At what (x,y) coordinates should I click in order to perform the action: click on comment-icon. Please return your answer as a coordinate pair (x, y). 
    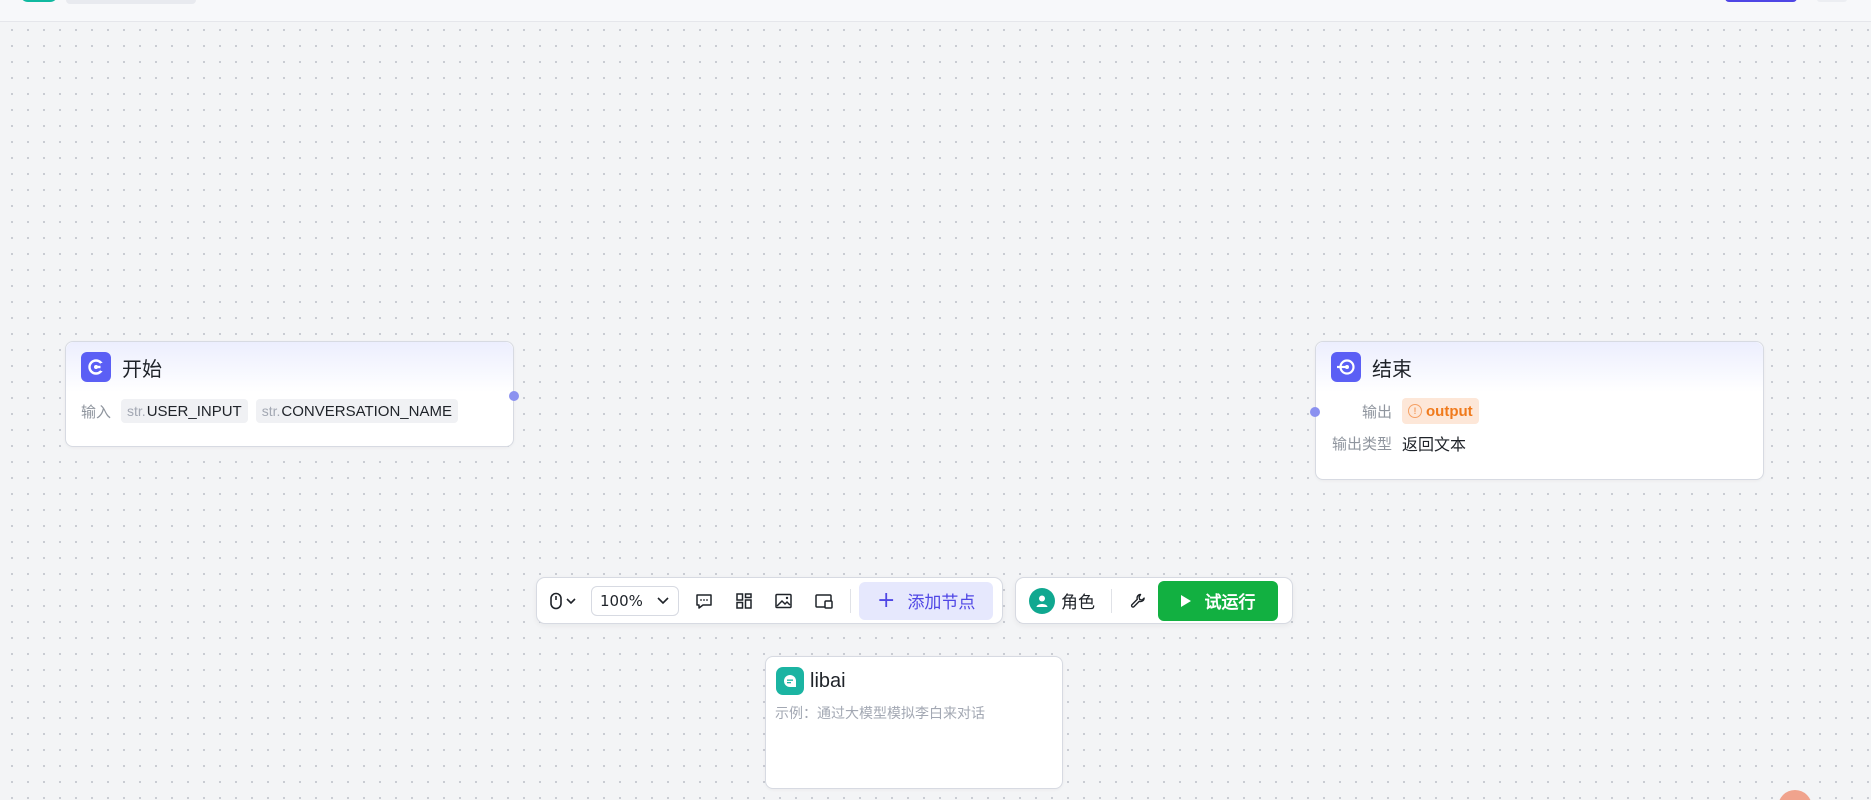
    Looking at the image, I should click on (704, 601).